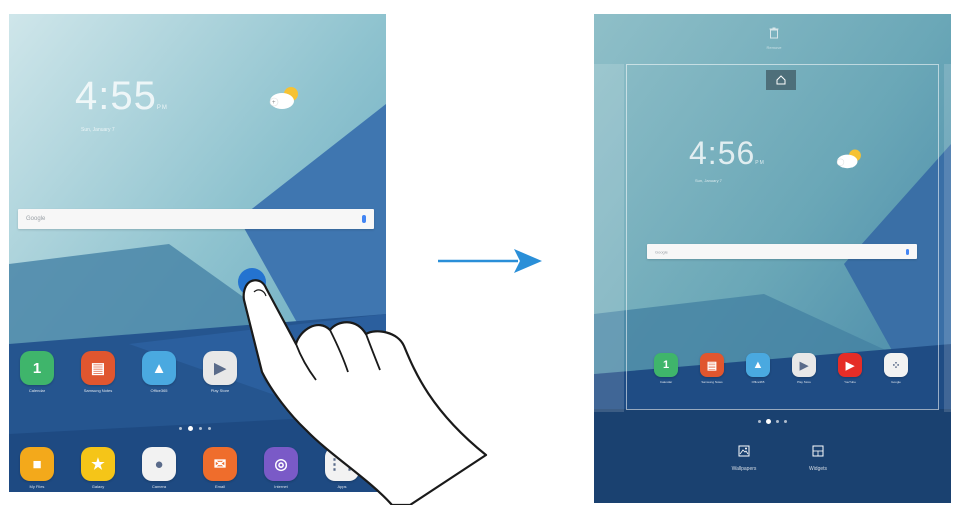 The height and width of the screenshot is (505, 960). I want to click on app-label: Play Store, so click(804, 382).